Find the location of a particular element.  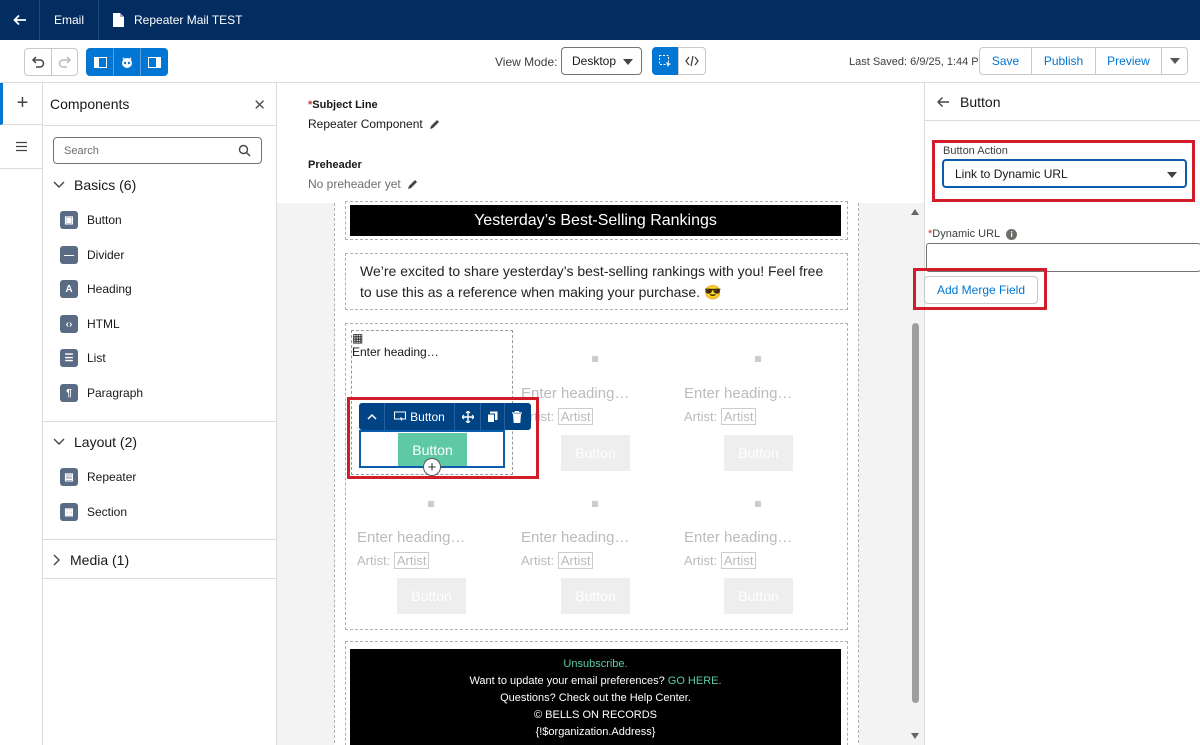

unsubscribe-link: Unsubscribe. is located at coordinates (595, 664).